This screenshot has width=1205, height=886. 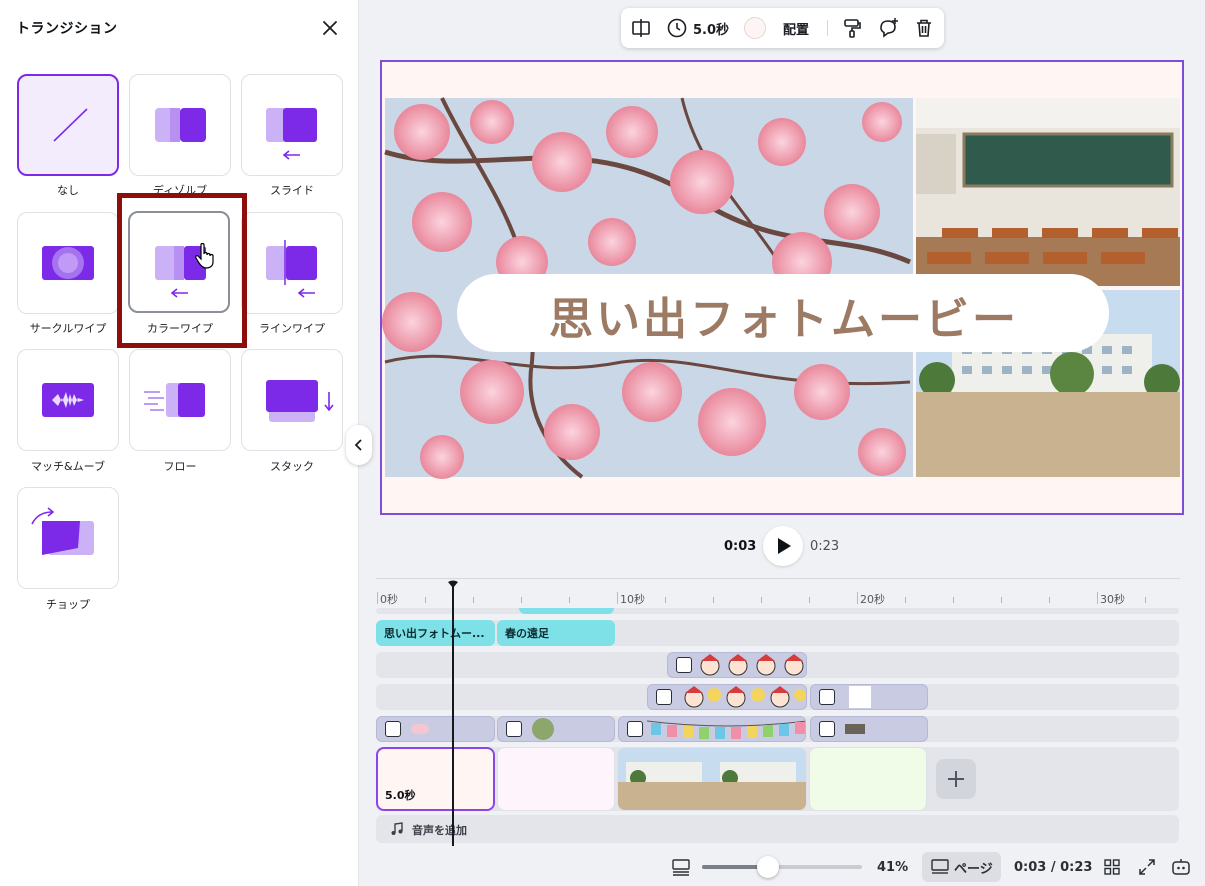 I want to click on pages-view-button: ページ, so click(x=961, y=867).